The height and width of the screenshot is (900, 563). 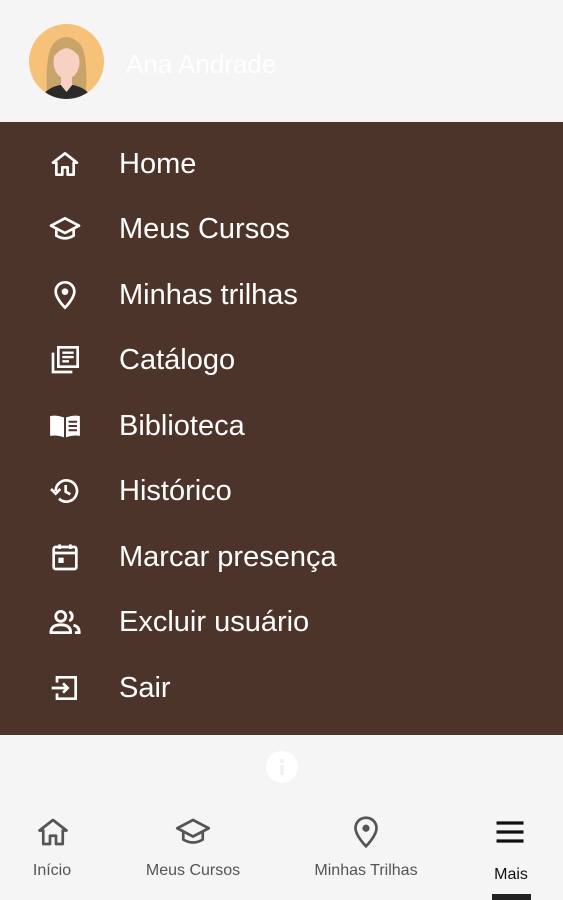 What do you see at coordinates (145, 687) in the screenshot?
I see `menu-item-label: Sair` at bounding box center [145, 687].